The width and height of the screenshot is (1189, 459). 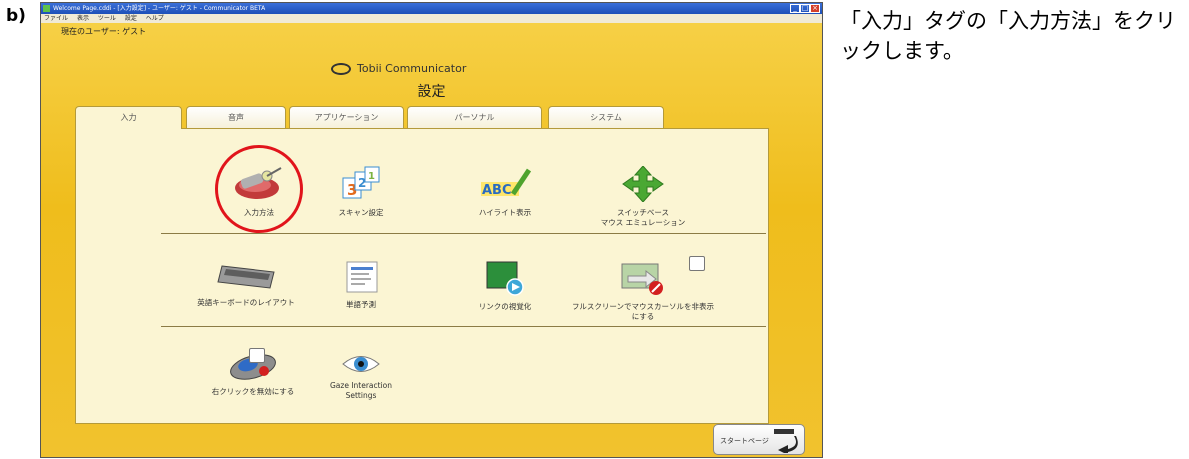 I want to click on step-label: b), so click(x=16, y=16).